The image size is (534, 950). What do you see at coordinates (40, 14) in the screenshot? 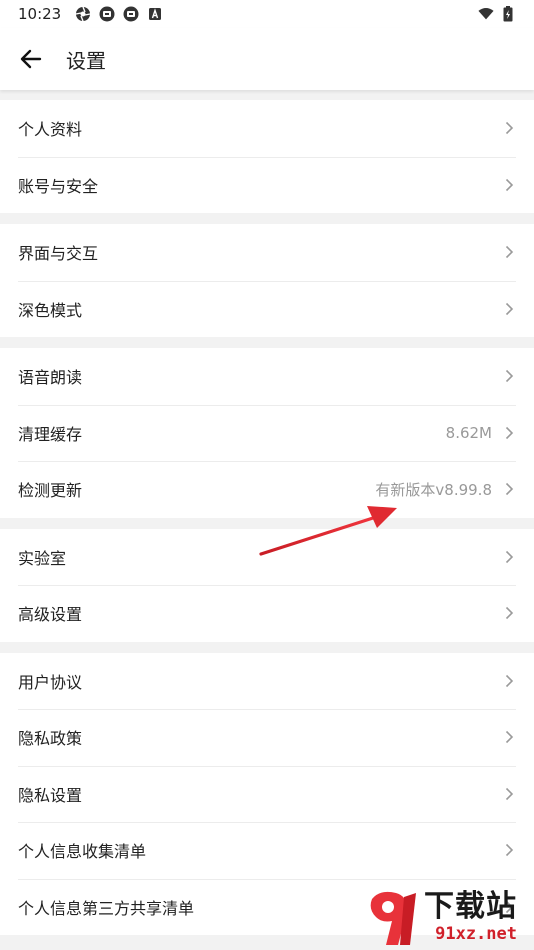
I see `status-time: 10:23` at bounding box center [40, 14].